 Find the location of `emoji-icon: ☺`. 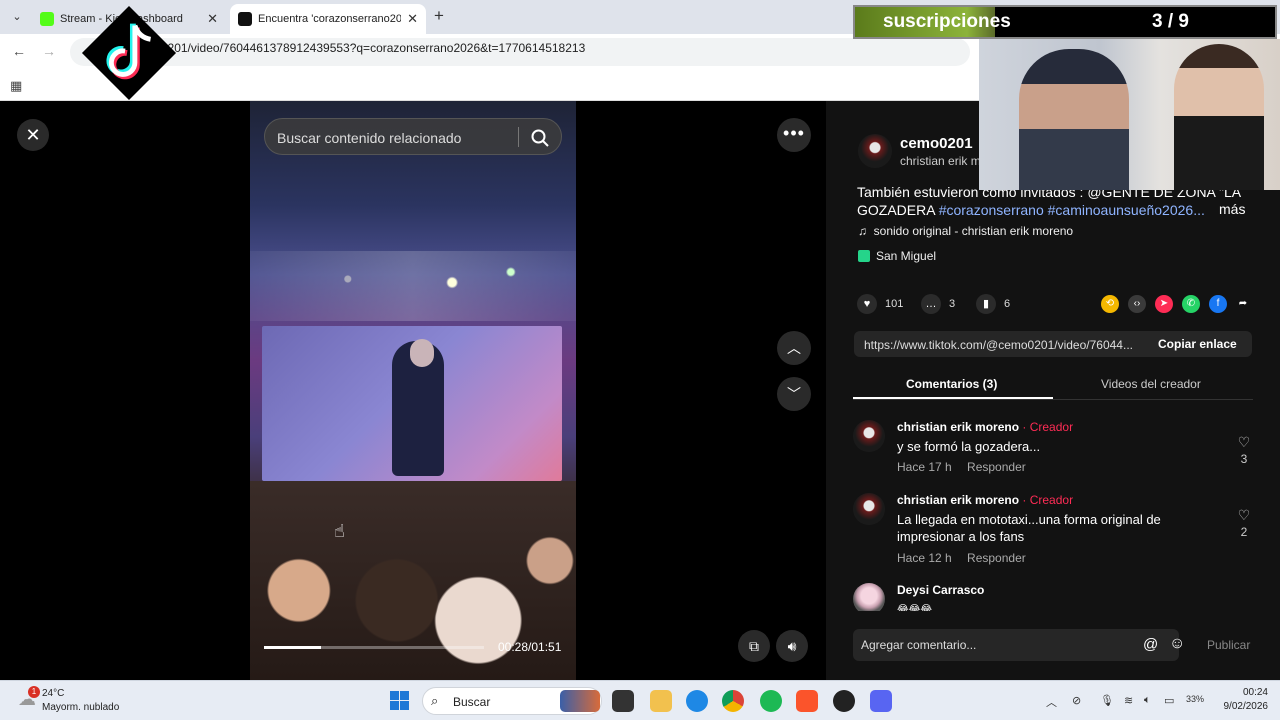

emoji-icon: ☺ is located at coordinates (1177, 644).